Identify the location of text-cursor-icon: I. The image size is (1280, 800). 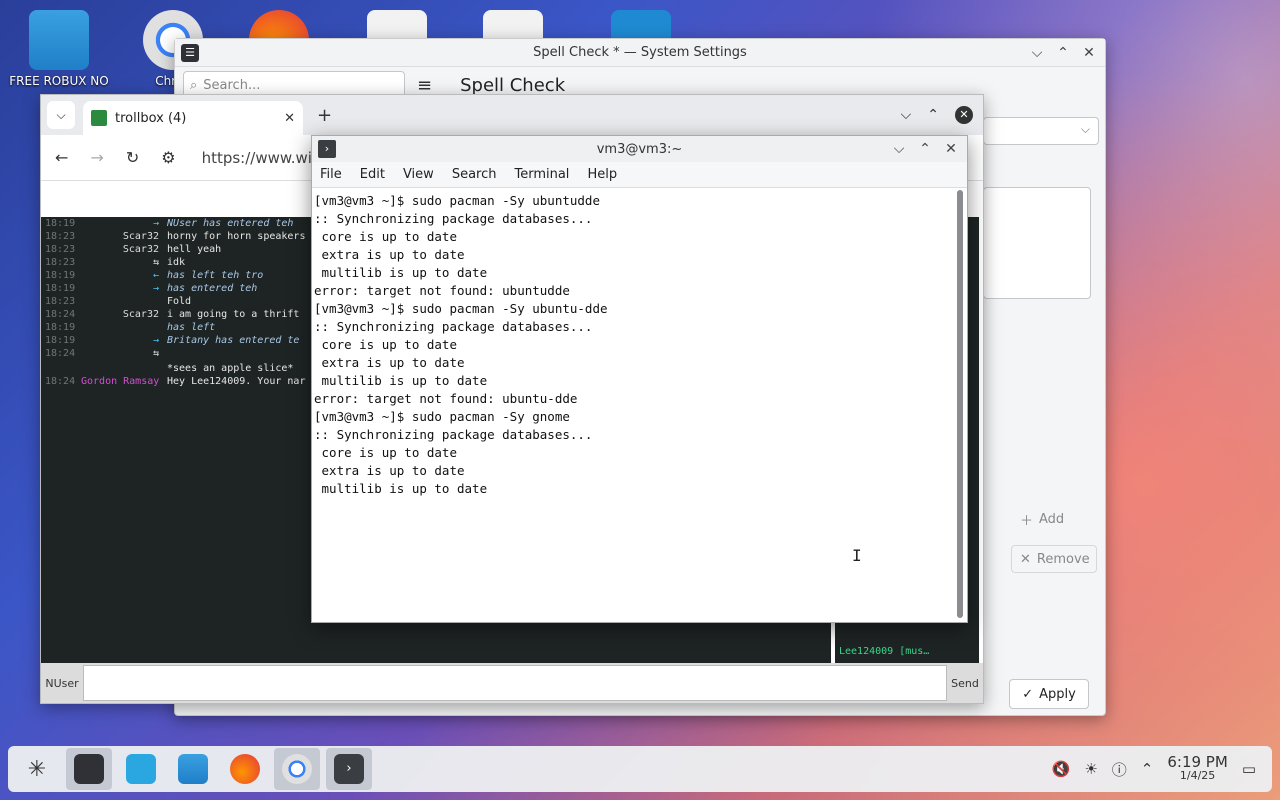
(857, 555).